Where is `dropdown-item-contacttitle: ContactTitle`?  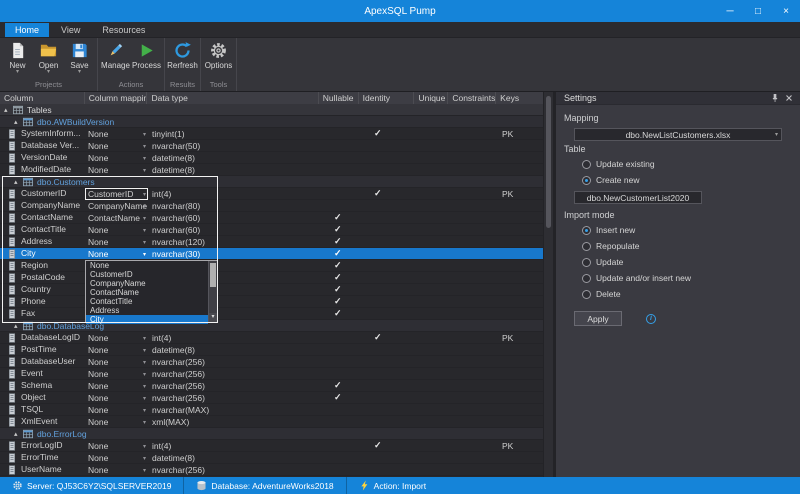 dropdown-item-contacttitle: ContactTitle is located at coordinates (147, 301).